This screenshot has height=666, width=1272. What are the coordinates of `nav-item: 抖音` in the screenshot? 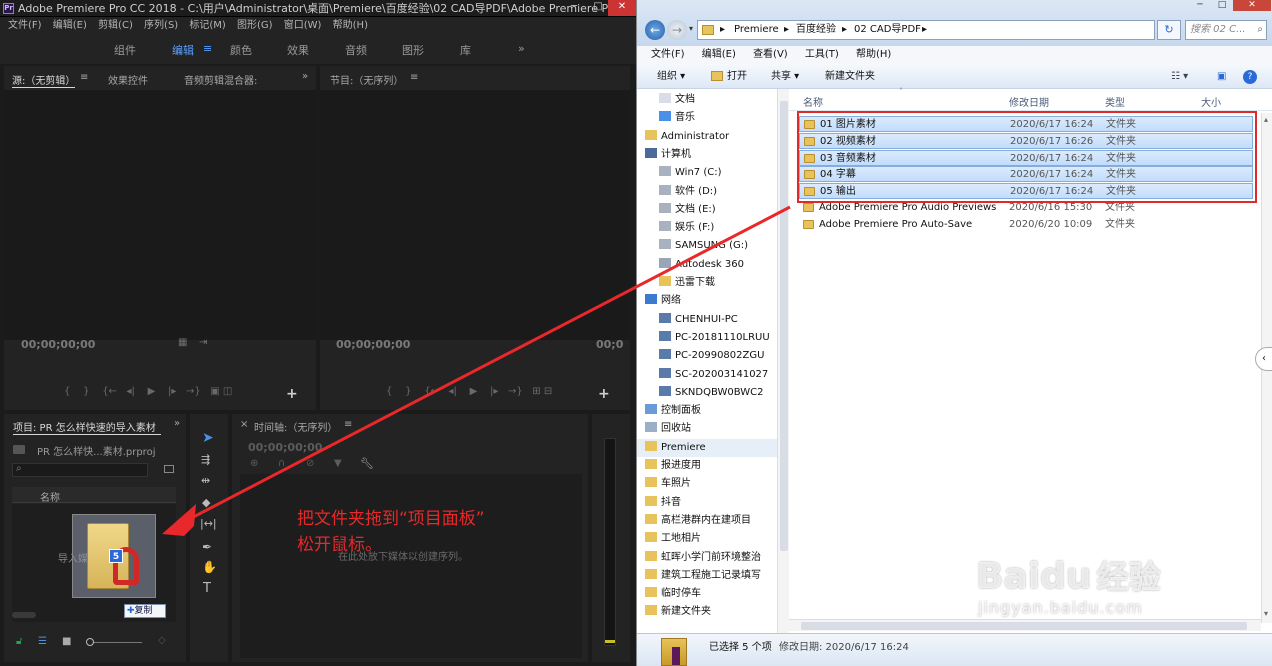 It's located at (713, 503).